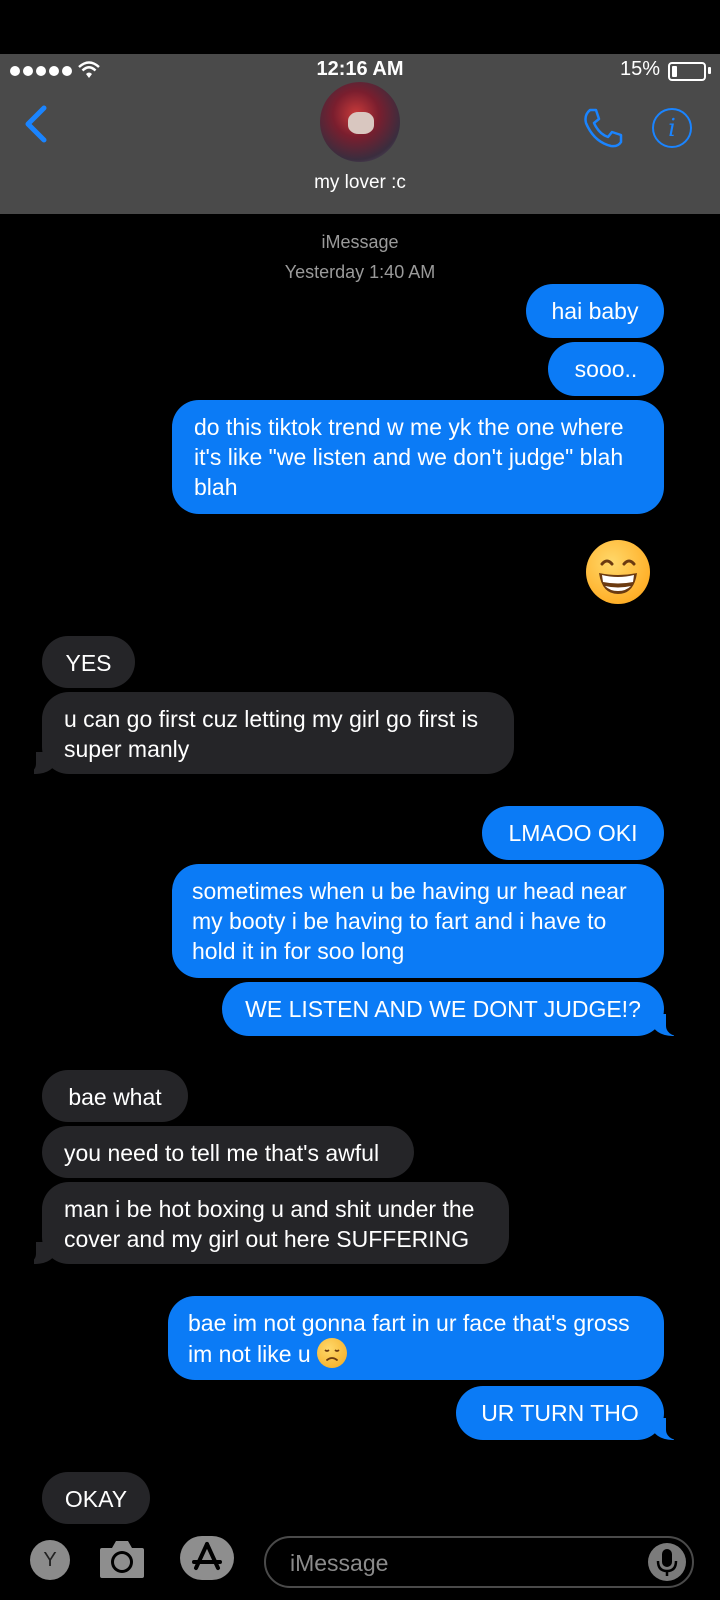 This screenshot has height=1600, width=720. I want to click on message-sent: hai baby, so click(595, 311).